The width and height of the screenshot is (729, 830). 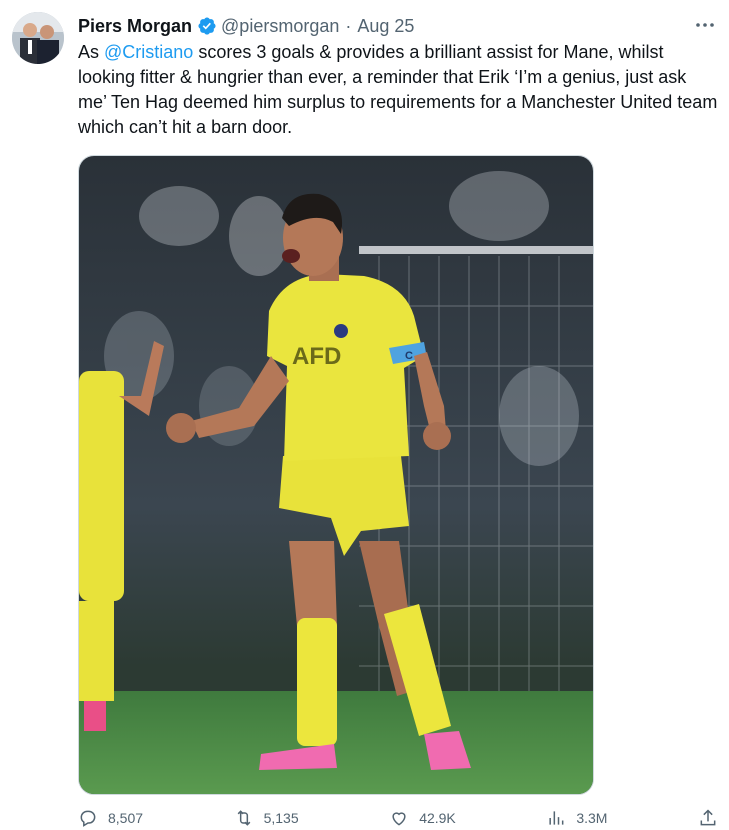 I want to click on views-count: 3.3M, so click(x=592, y=818).